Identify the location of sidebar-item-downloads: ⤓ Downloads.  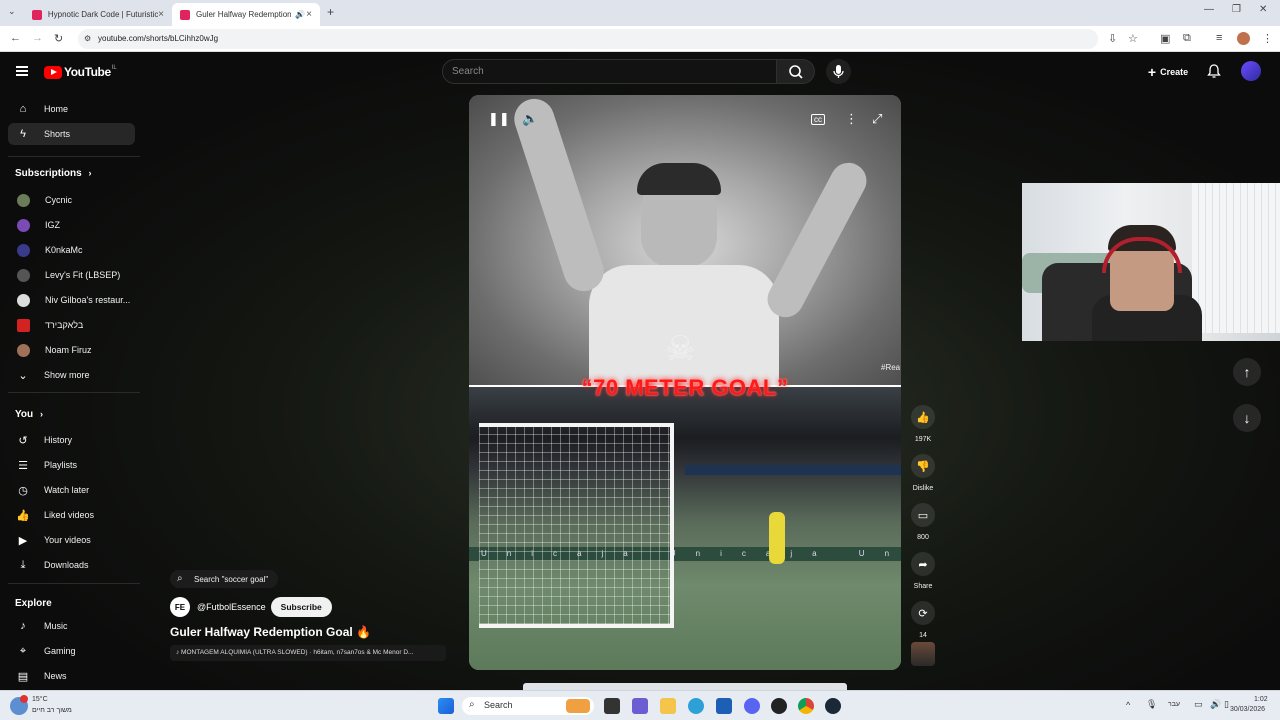
(71, 565).